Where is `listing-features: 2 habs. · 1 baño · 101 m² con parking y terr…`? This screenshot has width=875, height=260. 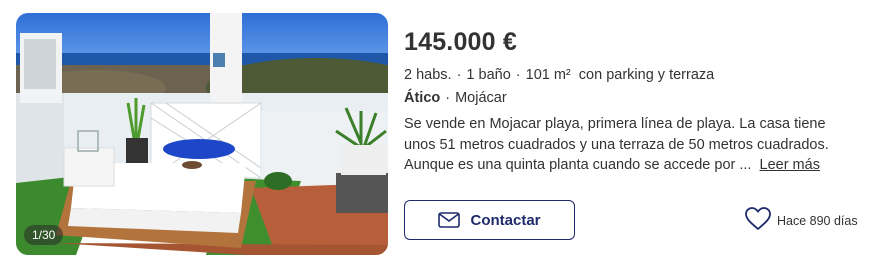
listing-features: 2 habs. · 1 baño · 101 m² con parking y terr… is located at coordinates (559, 75).